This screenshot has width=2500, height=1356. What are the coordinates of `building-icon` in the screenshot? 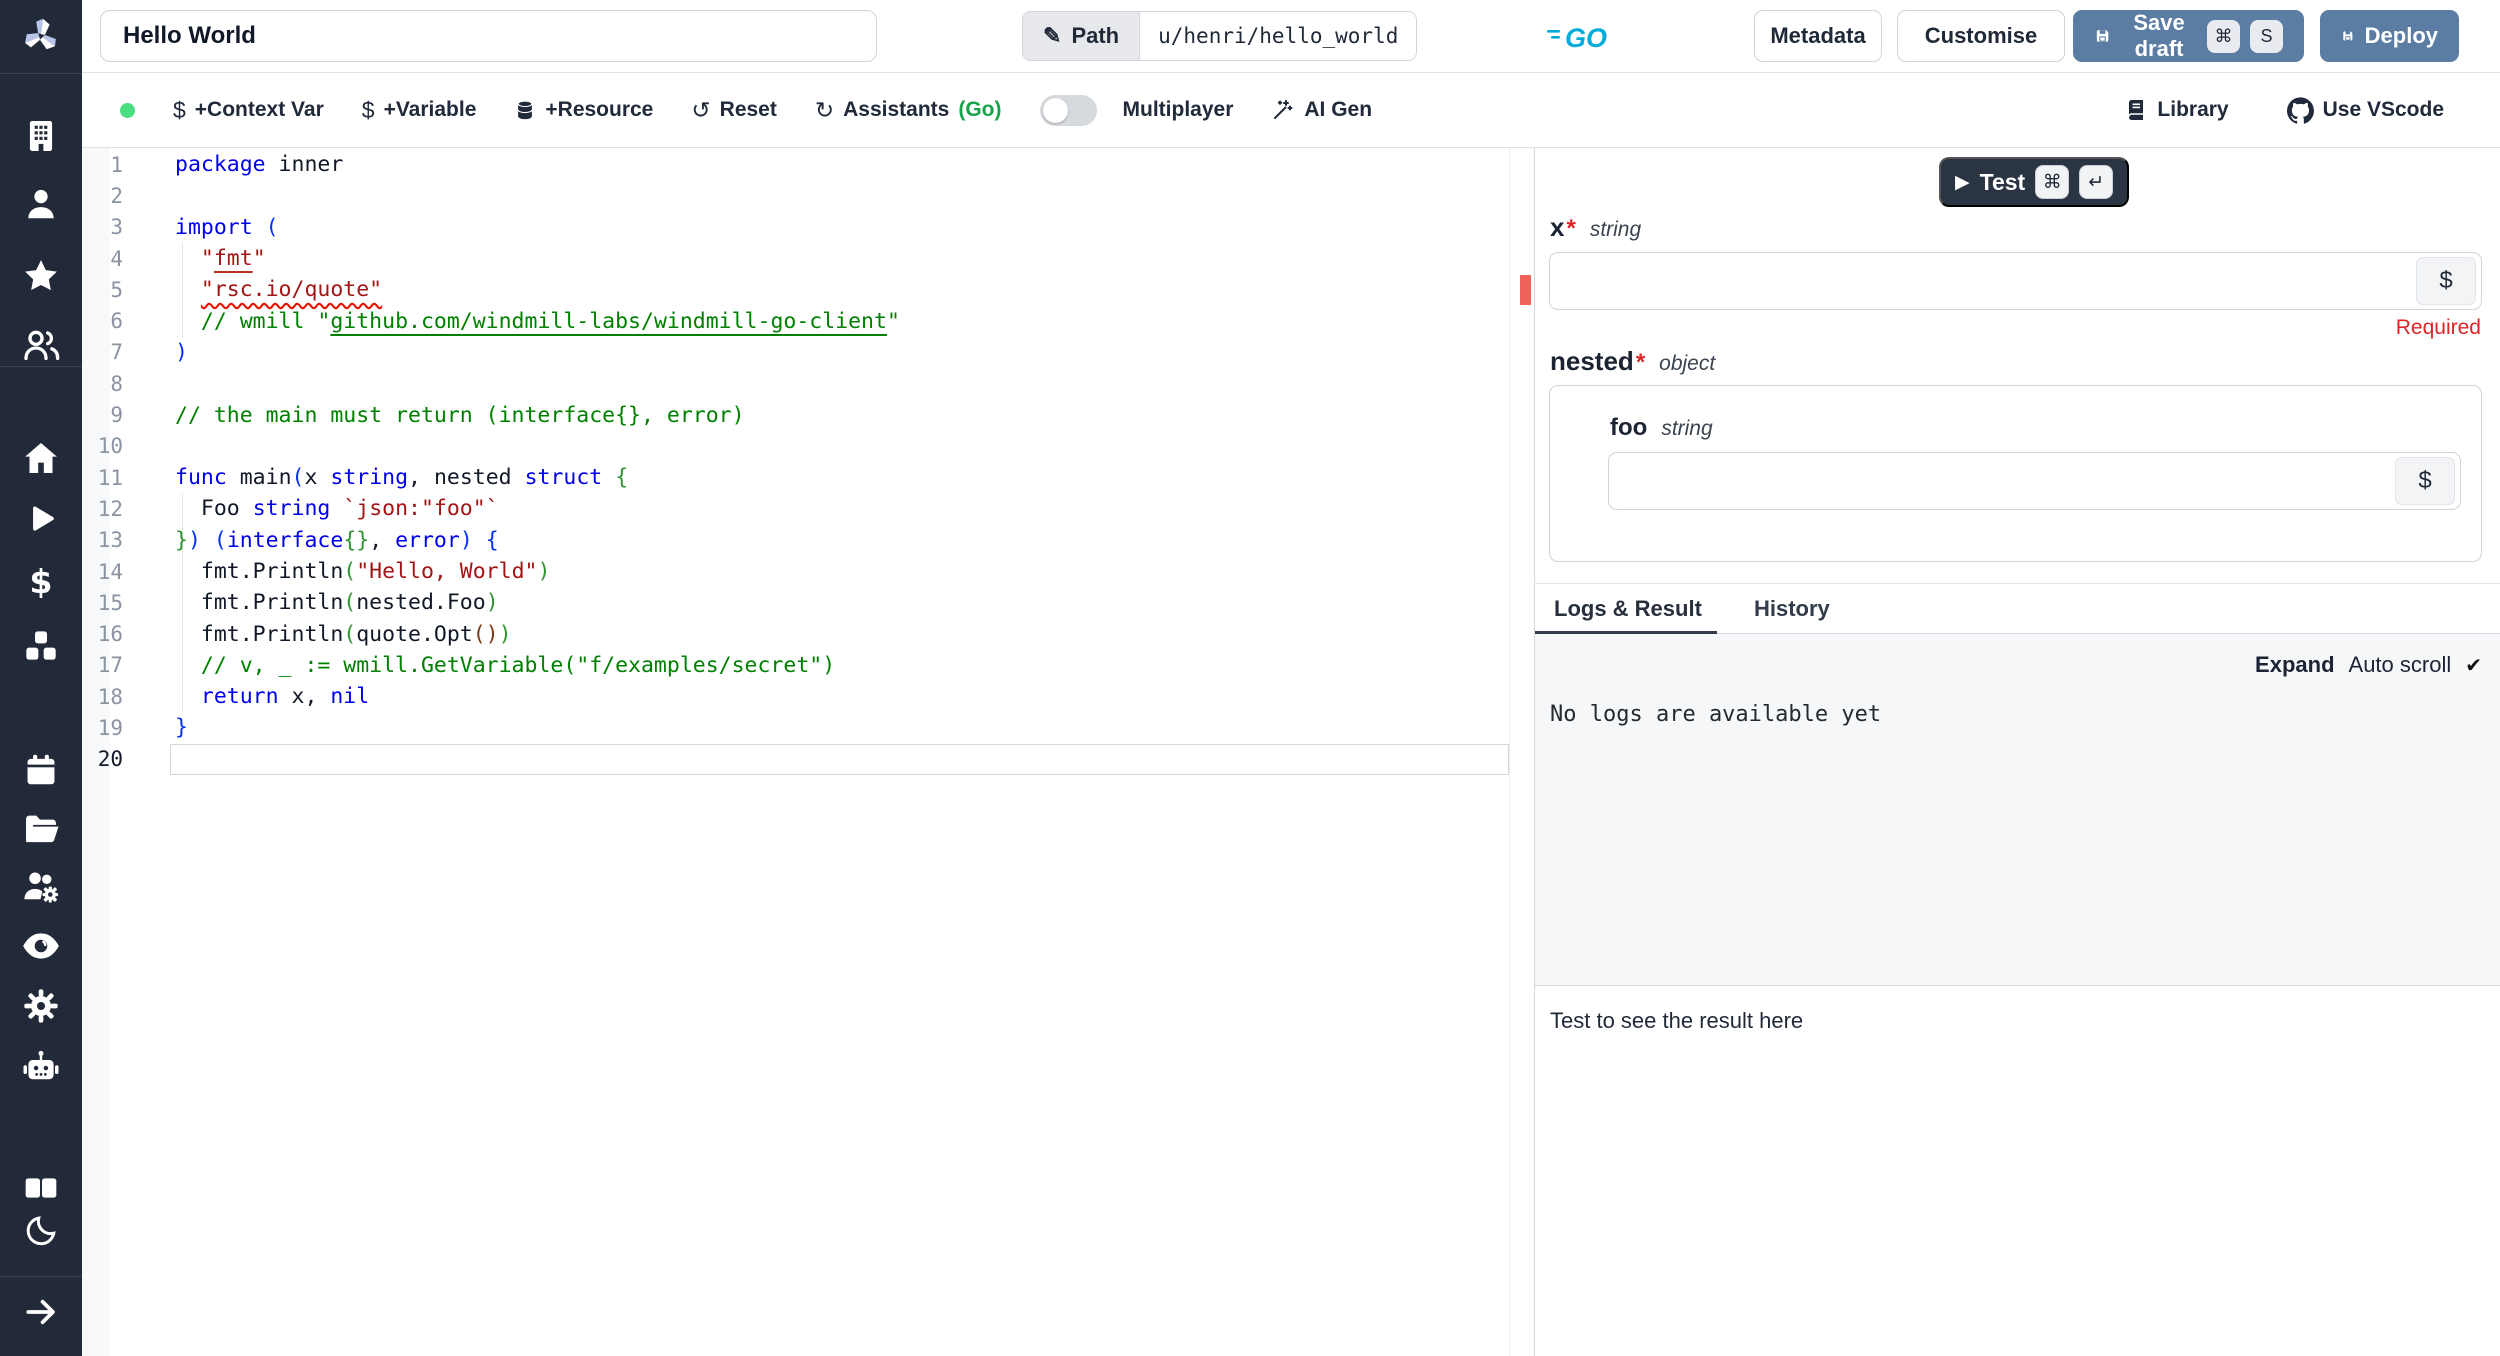 It's located at (41, 136).